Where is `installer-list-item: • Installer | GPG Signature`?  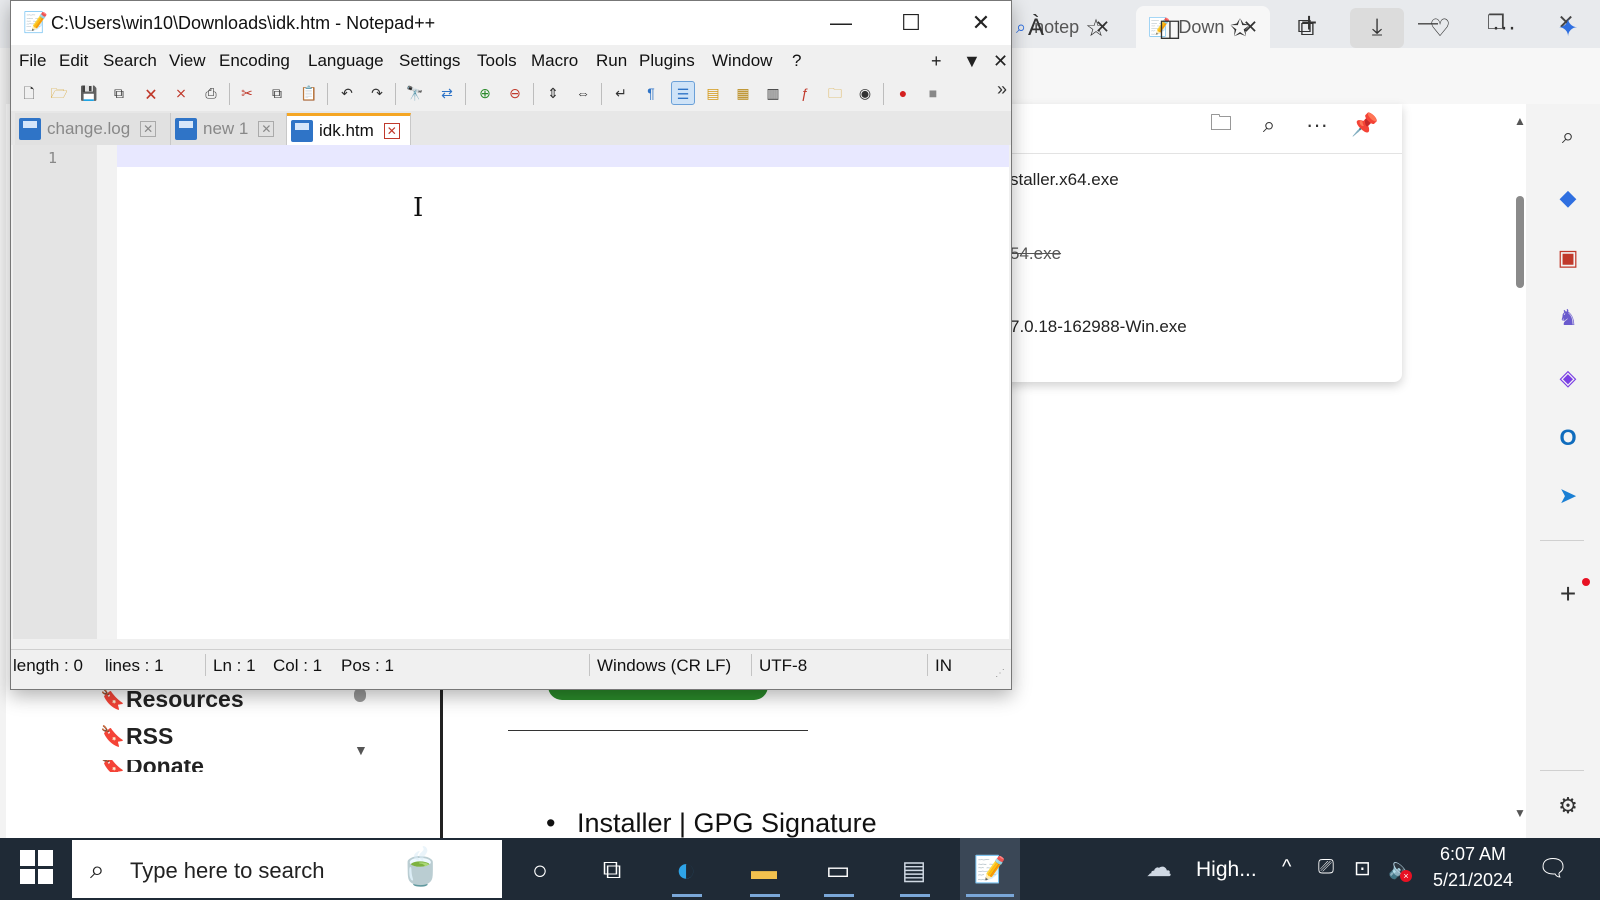
installer-list-item: • Installer | GPG Signature is located at coordinates (711, 823).